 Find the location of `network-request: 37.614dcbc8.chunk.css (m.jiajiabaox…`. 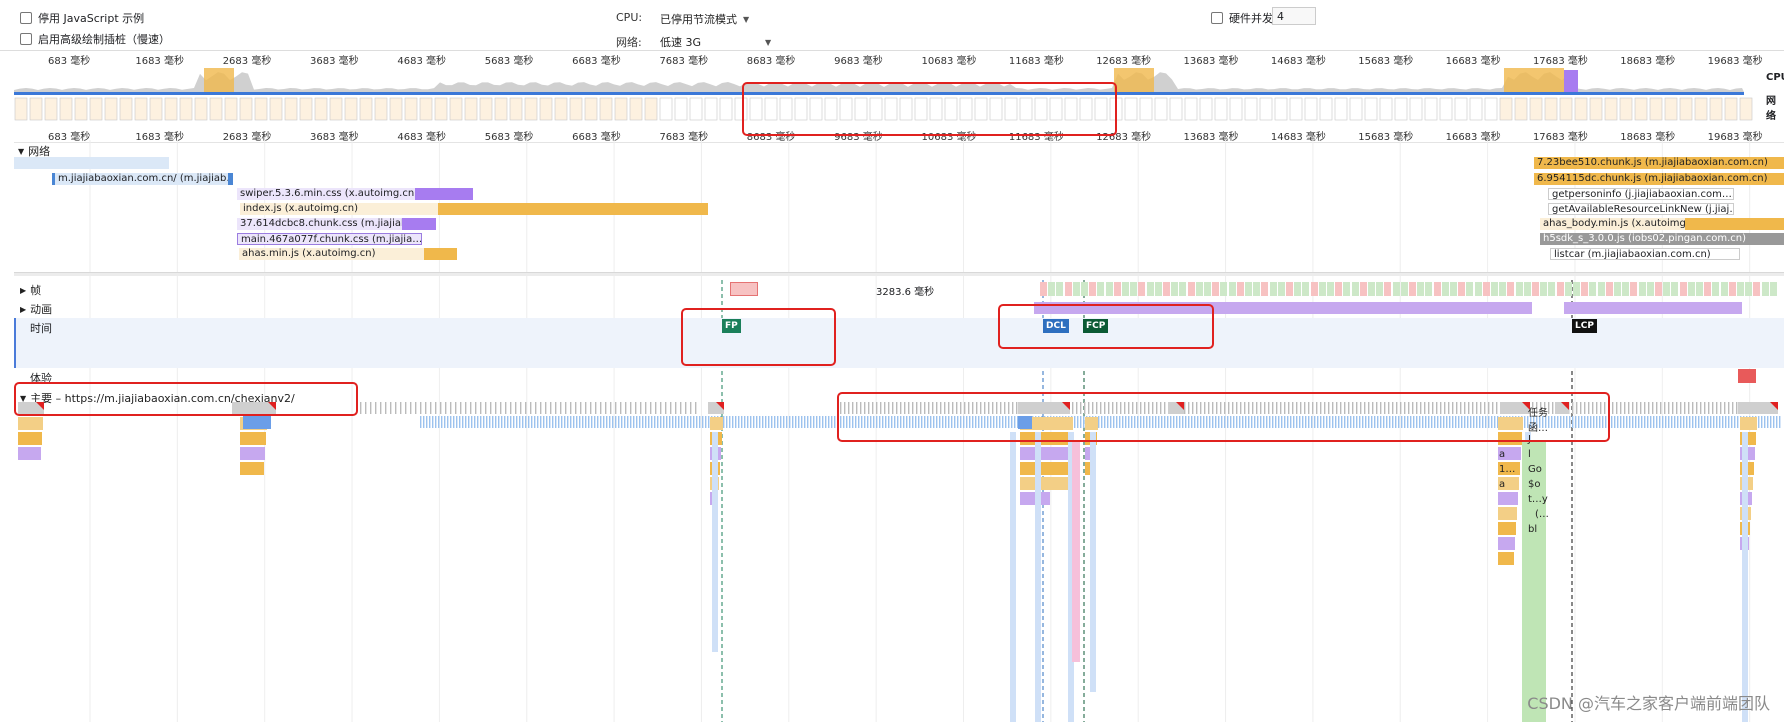

network-request: 37.614dcbc8.chunk.css (m.jiajiabaox… is located at coordinates (319, 224).